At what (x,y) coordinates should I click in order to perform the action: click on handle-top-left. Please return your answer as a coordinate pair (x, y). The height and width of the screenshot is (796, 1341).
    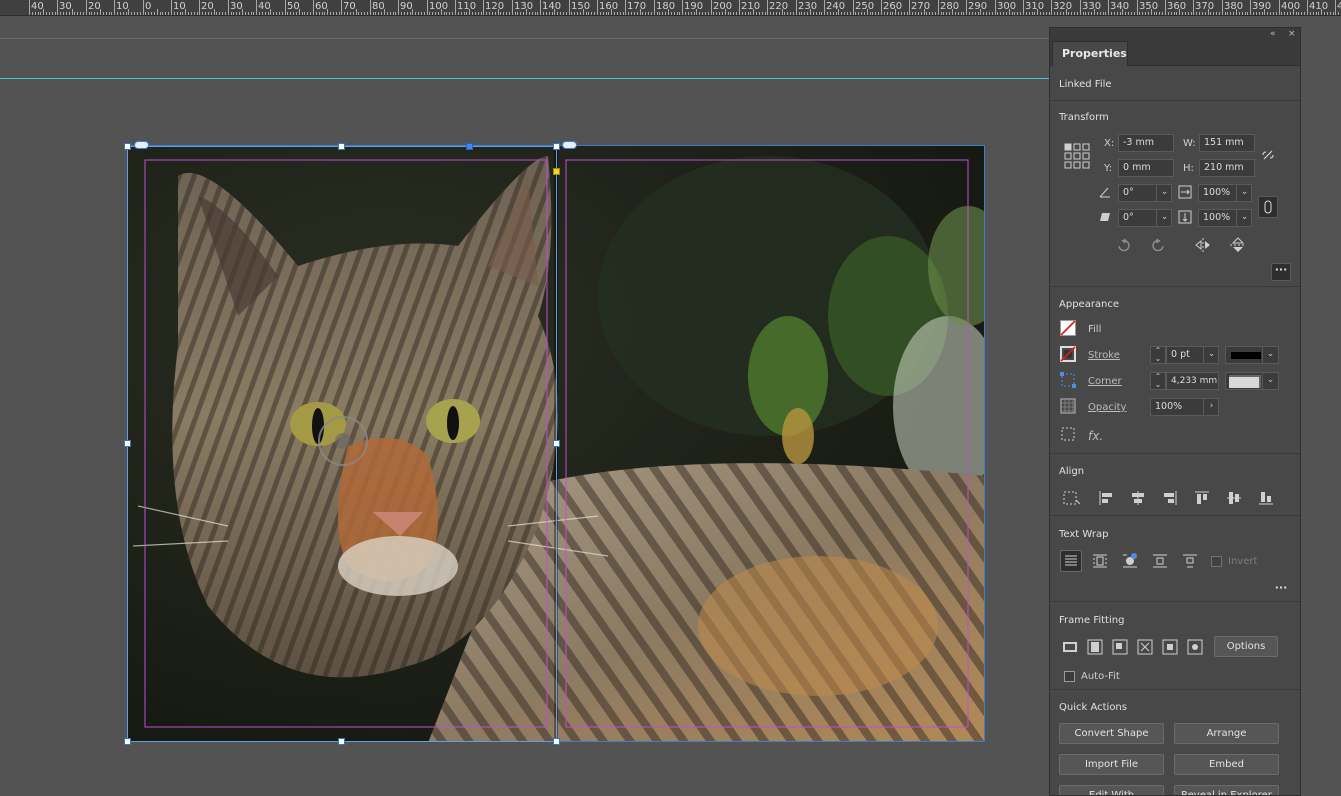
    Looking at the image, I should click on (127, 146).